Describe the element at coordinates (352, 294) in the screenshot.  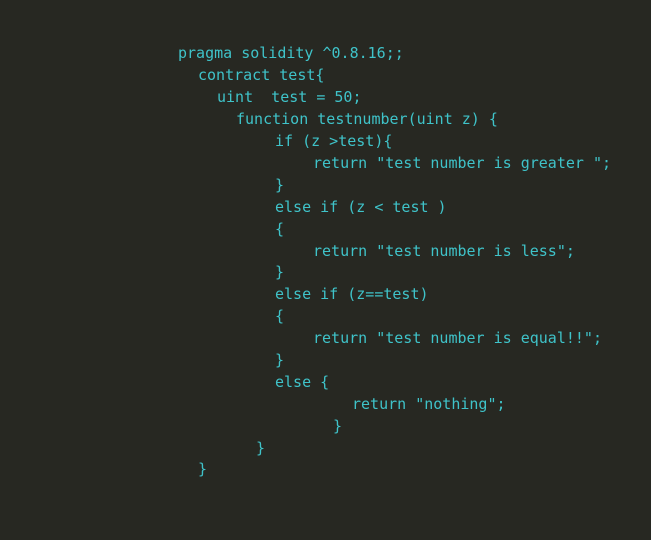
I see `code-line-else-if-equal: else if (z==test)` at that location.